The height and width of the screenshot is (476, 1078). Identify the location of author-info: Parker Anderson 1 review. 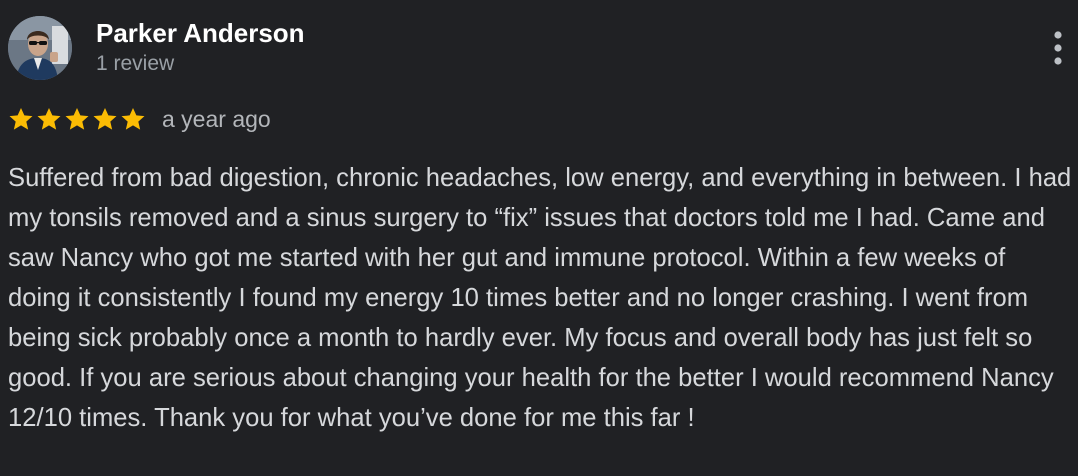
(200, 47).